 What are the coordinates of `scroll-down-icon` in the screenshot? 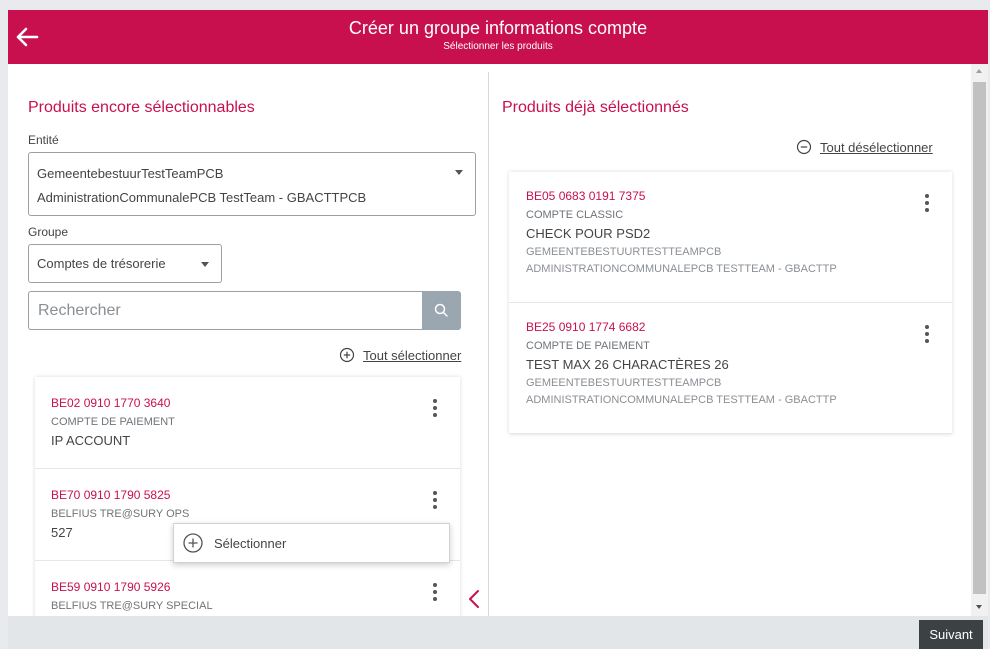 It's located at (979, 607).